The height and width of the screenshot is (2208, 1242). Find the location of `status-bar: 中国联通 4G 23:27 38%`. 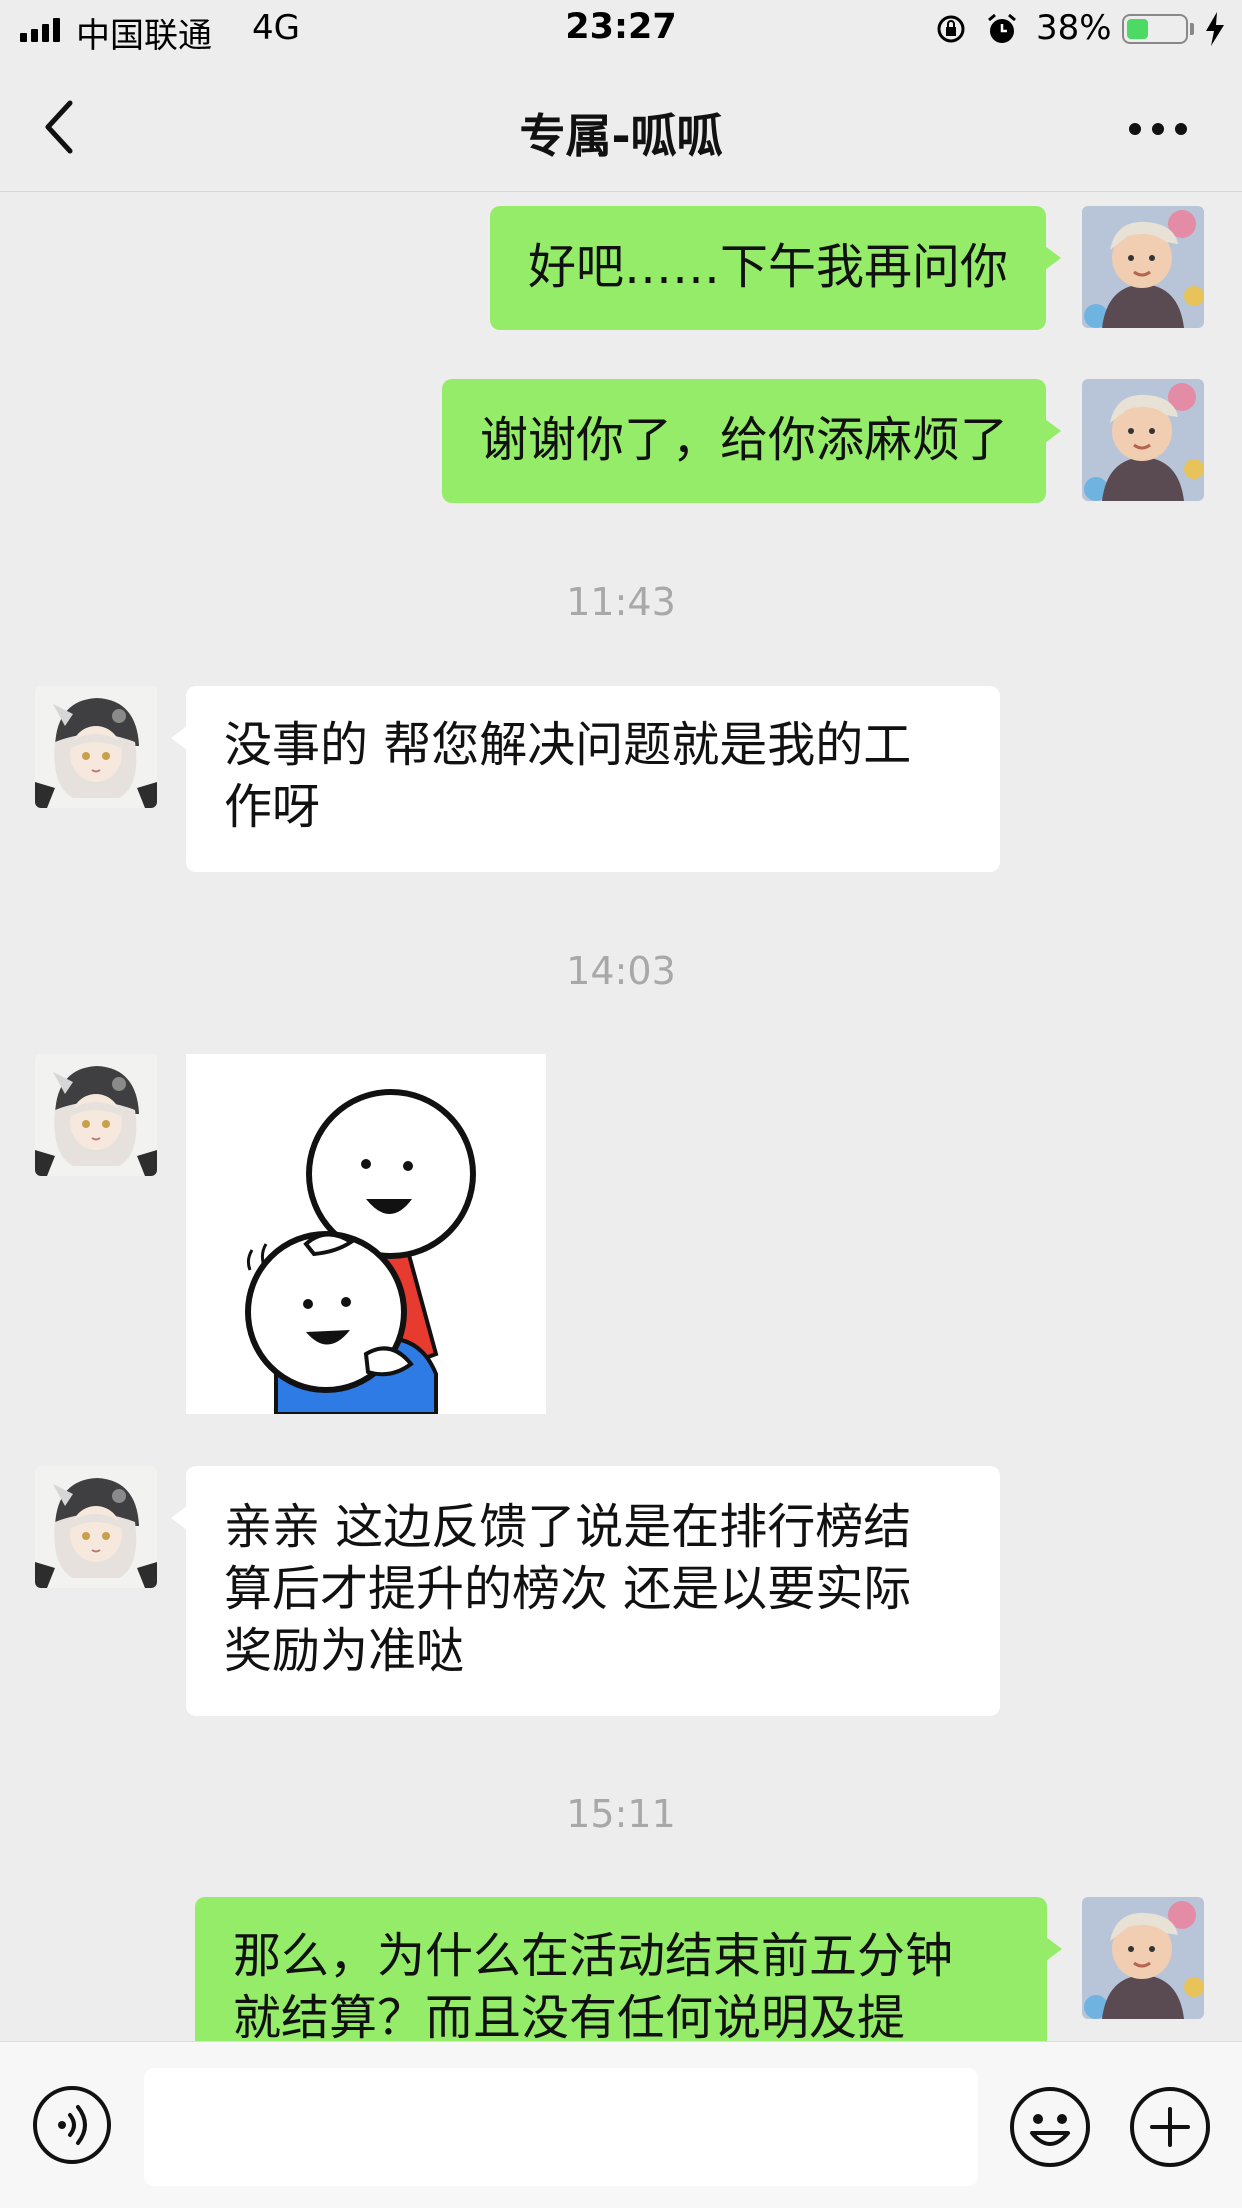

status-bar: 中国联通 4G 23:27 38% is located at coordinates (621, 31).